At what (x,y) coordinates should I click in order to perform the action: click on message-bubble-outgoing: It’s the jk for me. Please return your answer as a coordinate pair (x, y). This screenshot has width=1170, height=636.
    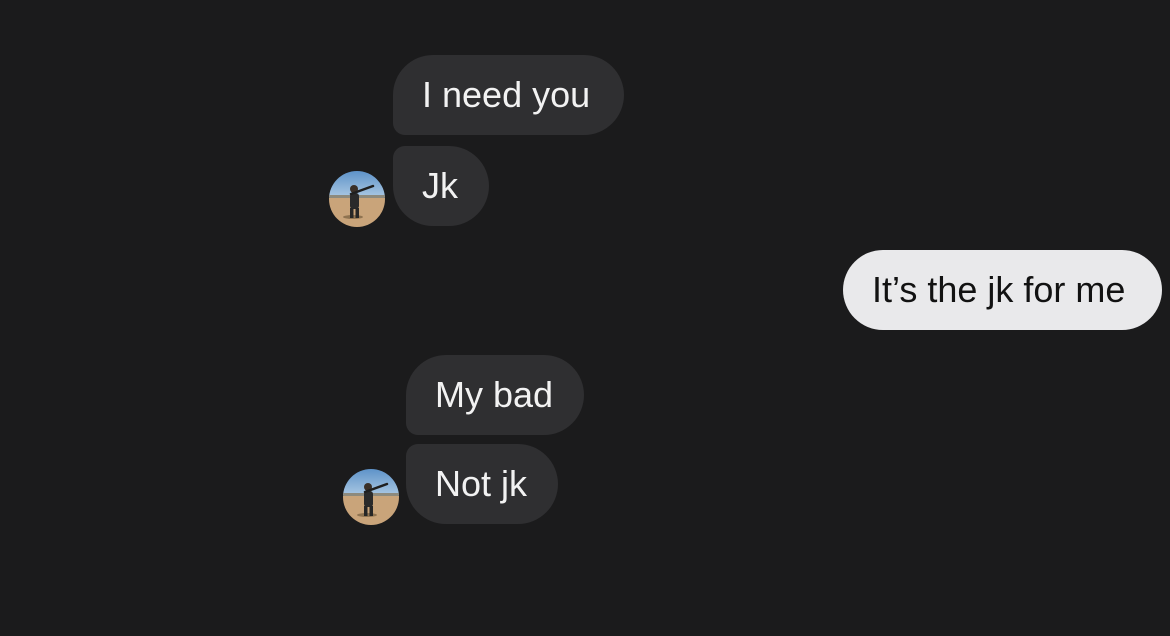
    Looking at the image, I should click on (1002, 290).